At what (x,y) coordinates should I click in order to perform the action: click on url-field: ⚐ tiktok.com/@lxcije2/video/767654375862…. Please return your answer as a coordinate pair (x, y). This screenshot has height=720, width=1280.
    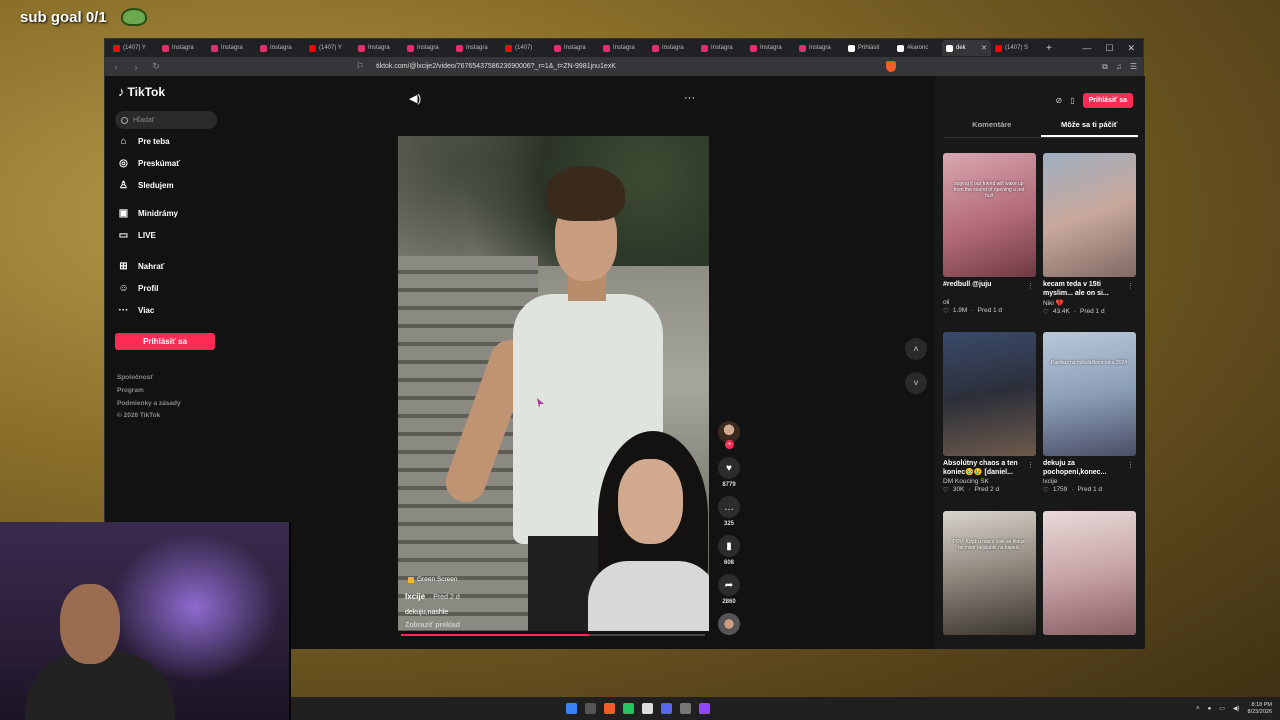
    Looking at the image, I should click on (616, 66).